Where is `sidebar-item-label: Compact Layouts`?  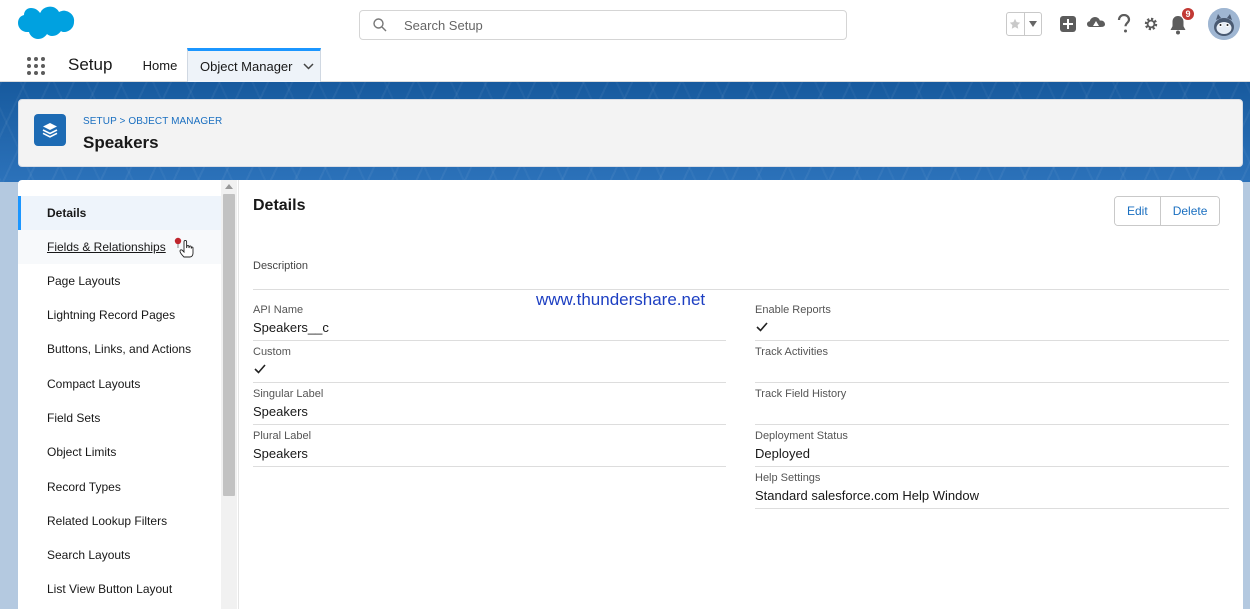 sidebar-item-label: Compact Layouts is located at coordinates (94, 384).